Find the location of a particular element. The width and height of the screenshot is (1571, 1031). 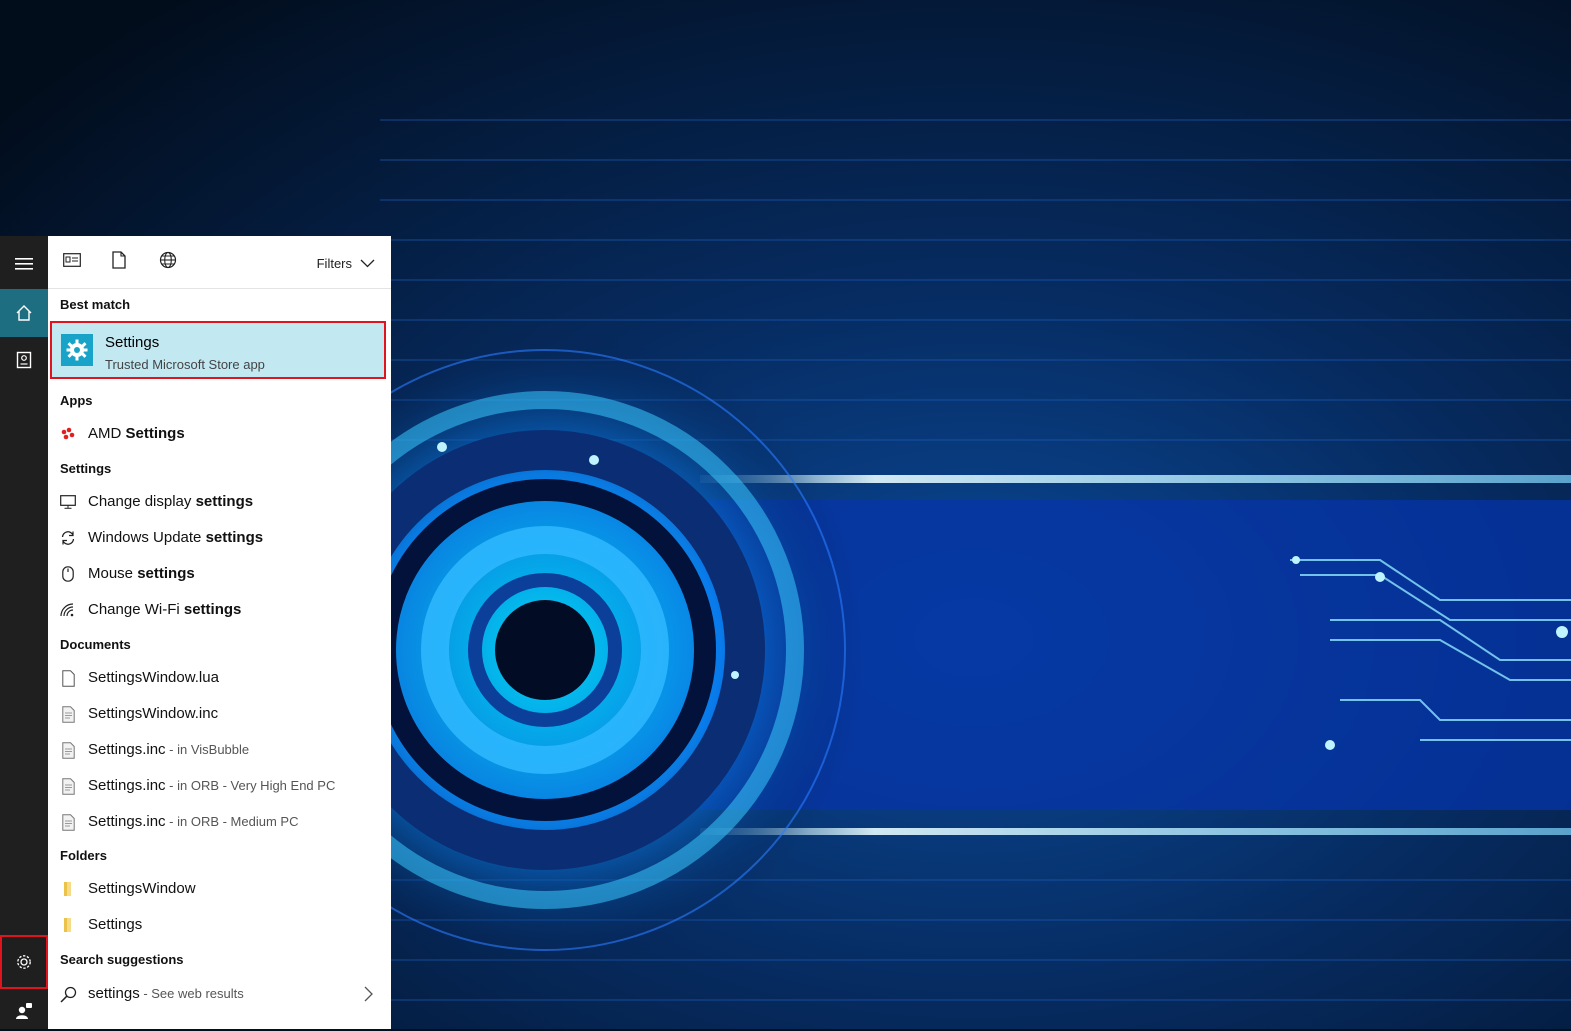

apps-filter-button is located at coordinates (72, 262).